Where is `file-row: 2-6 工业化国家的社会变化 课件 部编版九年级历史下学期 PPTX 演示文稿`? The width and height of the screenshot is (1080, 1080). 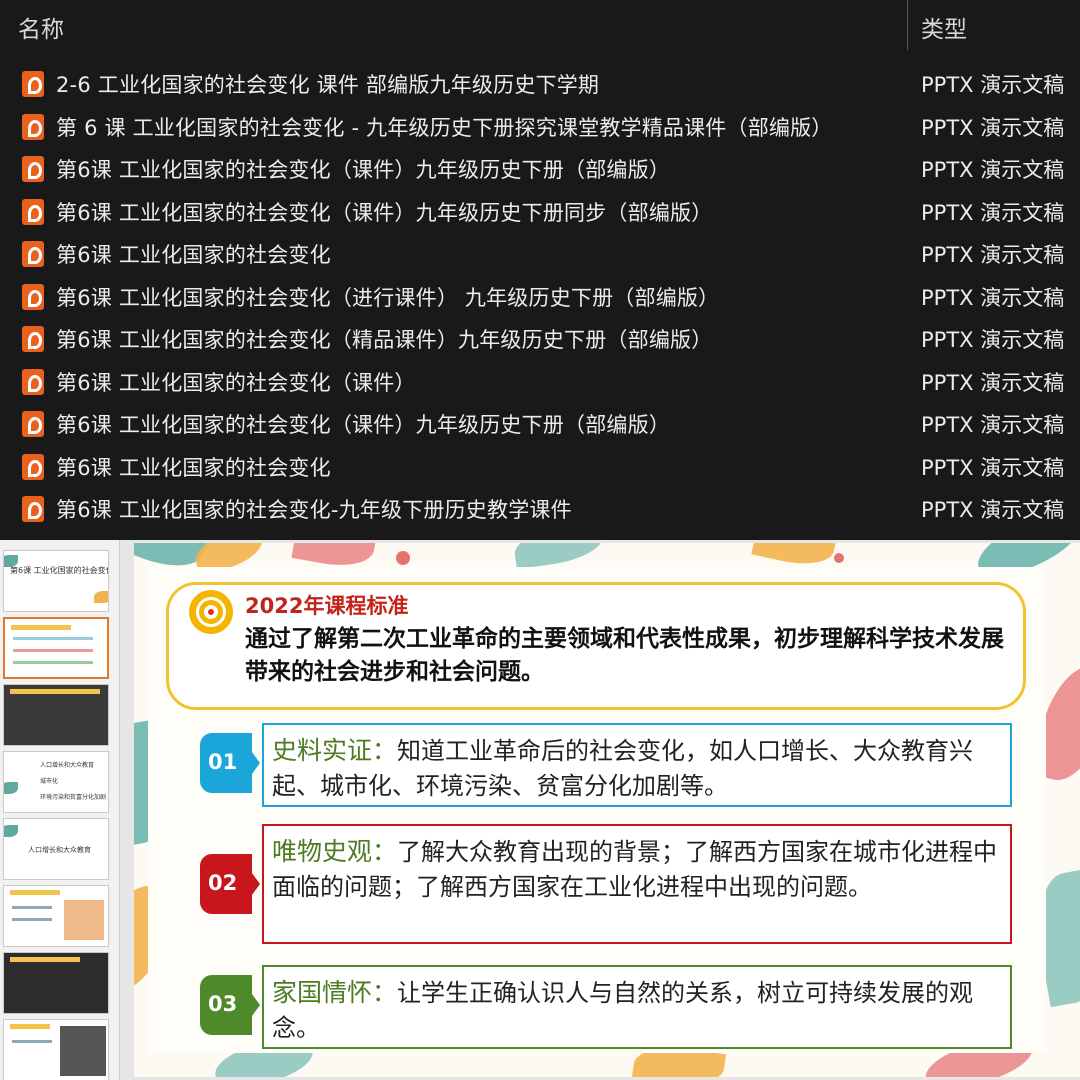
file-row: 2-6 工业化国家的社会变化 课件 部编版九年级历史下学期 PPTX 演示文稿 is located at coordinates (540, 84).